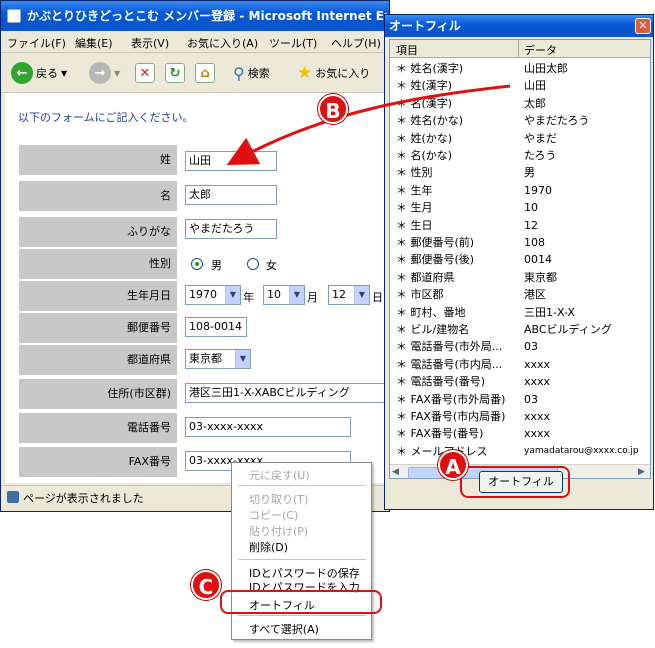  I want to click on callout-b-badge: B, so click(333, 109).